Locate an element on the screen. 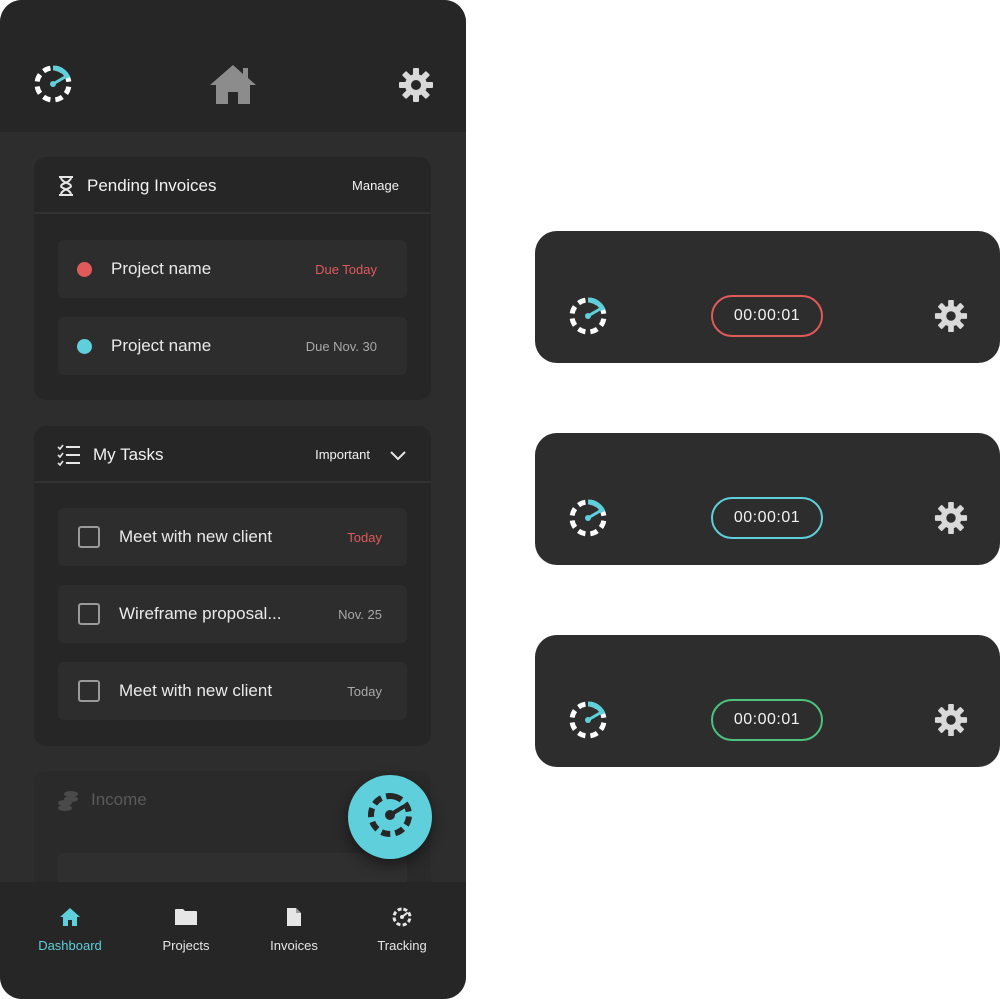 The width and height of the screenshot is (1000, 999). nav-dashboard: Dashboard is located at coordinates (70, 929).